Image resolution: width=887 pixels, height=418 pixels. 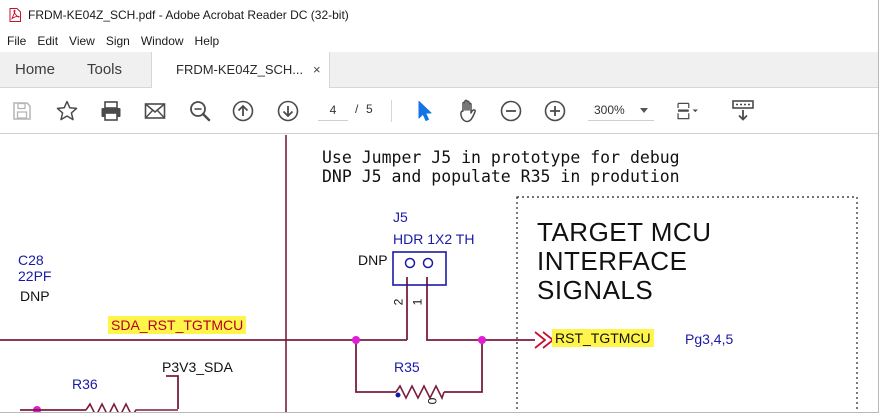 What do you see at coordinates (743, 111) in the screenshot?
I see `keyboard-tools-icon` at bounding box center [743, 111].